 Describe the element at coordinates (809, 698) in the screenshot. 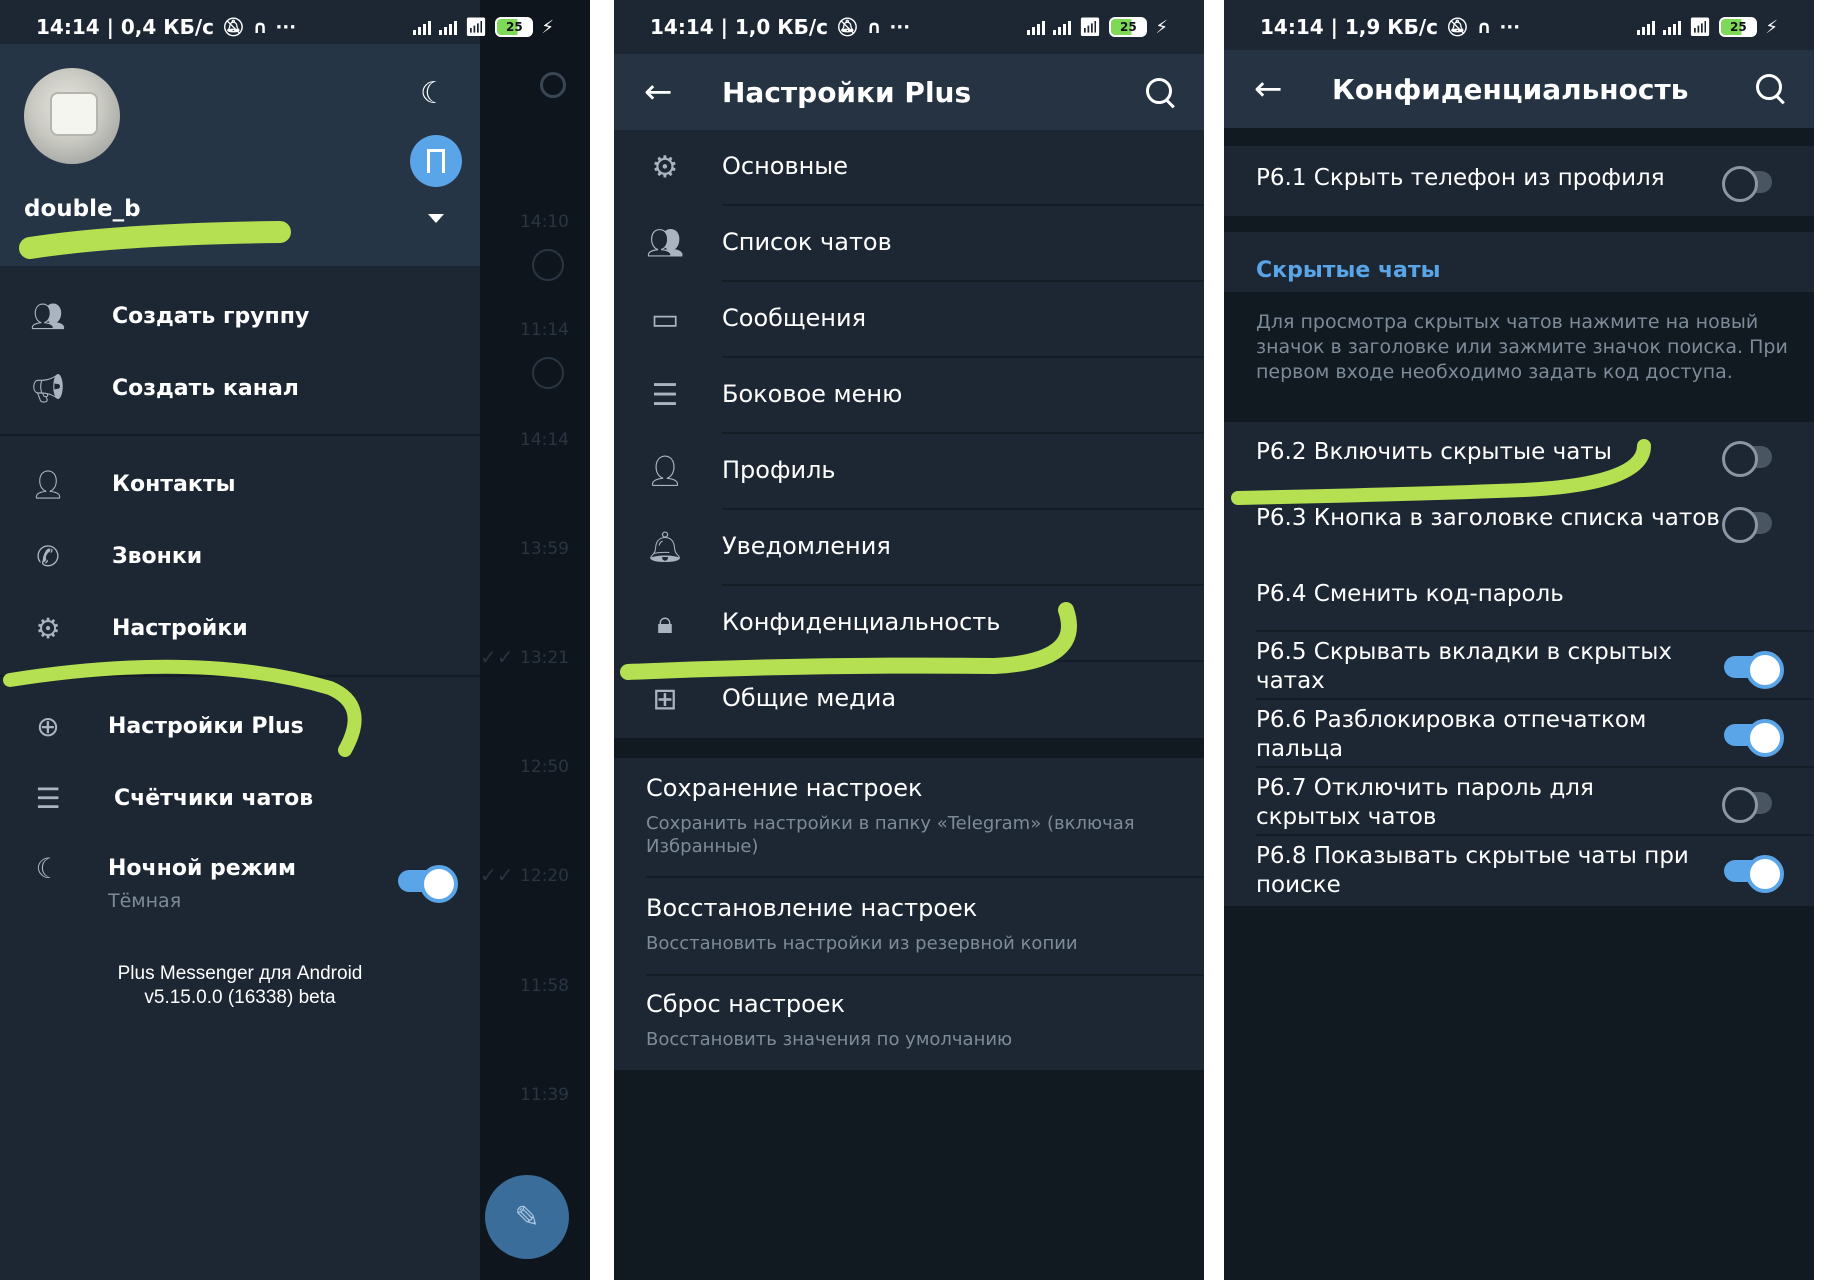

I see `settings-item-label: Общие медиа` at that location.